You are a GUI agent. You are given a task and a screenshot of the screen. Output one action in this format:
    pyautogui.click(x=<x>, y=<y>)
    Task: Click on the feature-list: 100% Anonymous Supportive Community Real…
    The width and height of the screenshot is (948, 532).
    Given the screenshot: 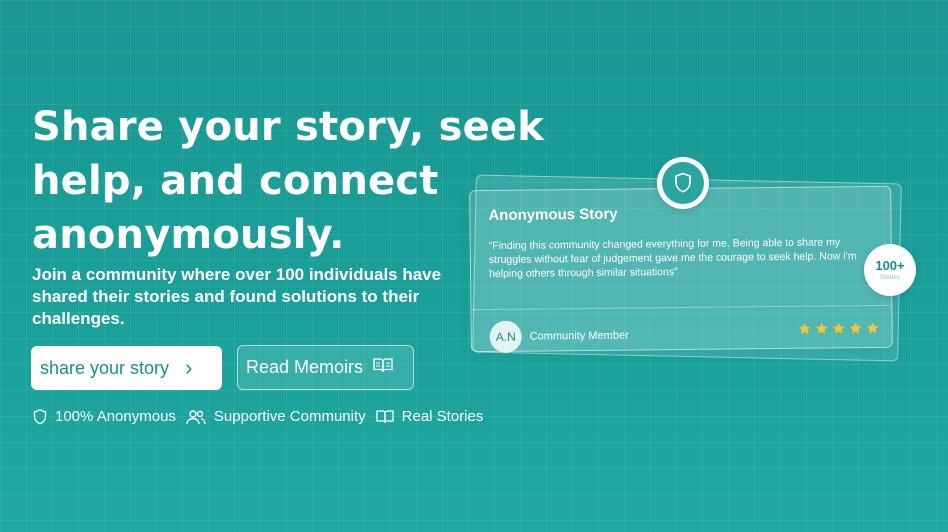 What is the action you would take?
    pyautogui.click(x=258, y=416)
    